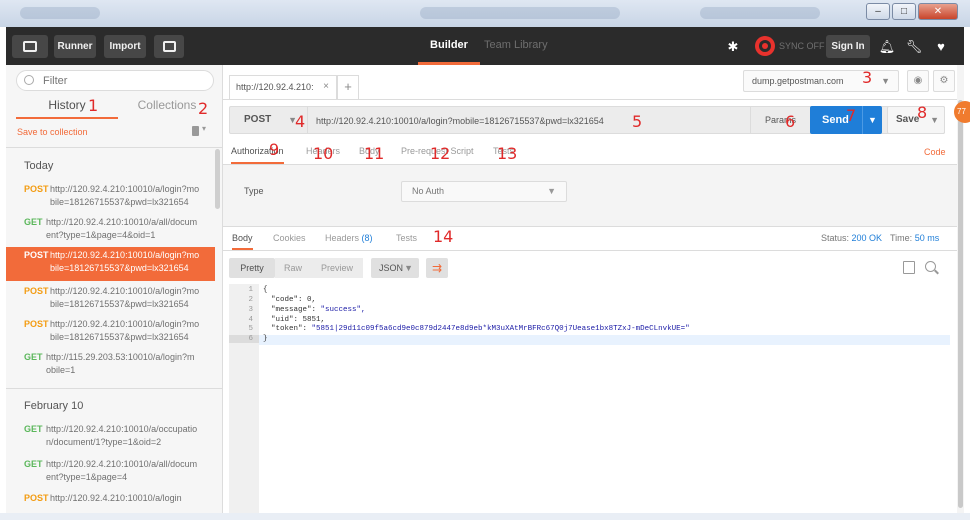  Describe the element at coordinates (67, 107) in the screenshot. I see `tab-history: History` at that location.